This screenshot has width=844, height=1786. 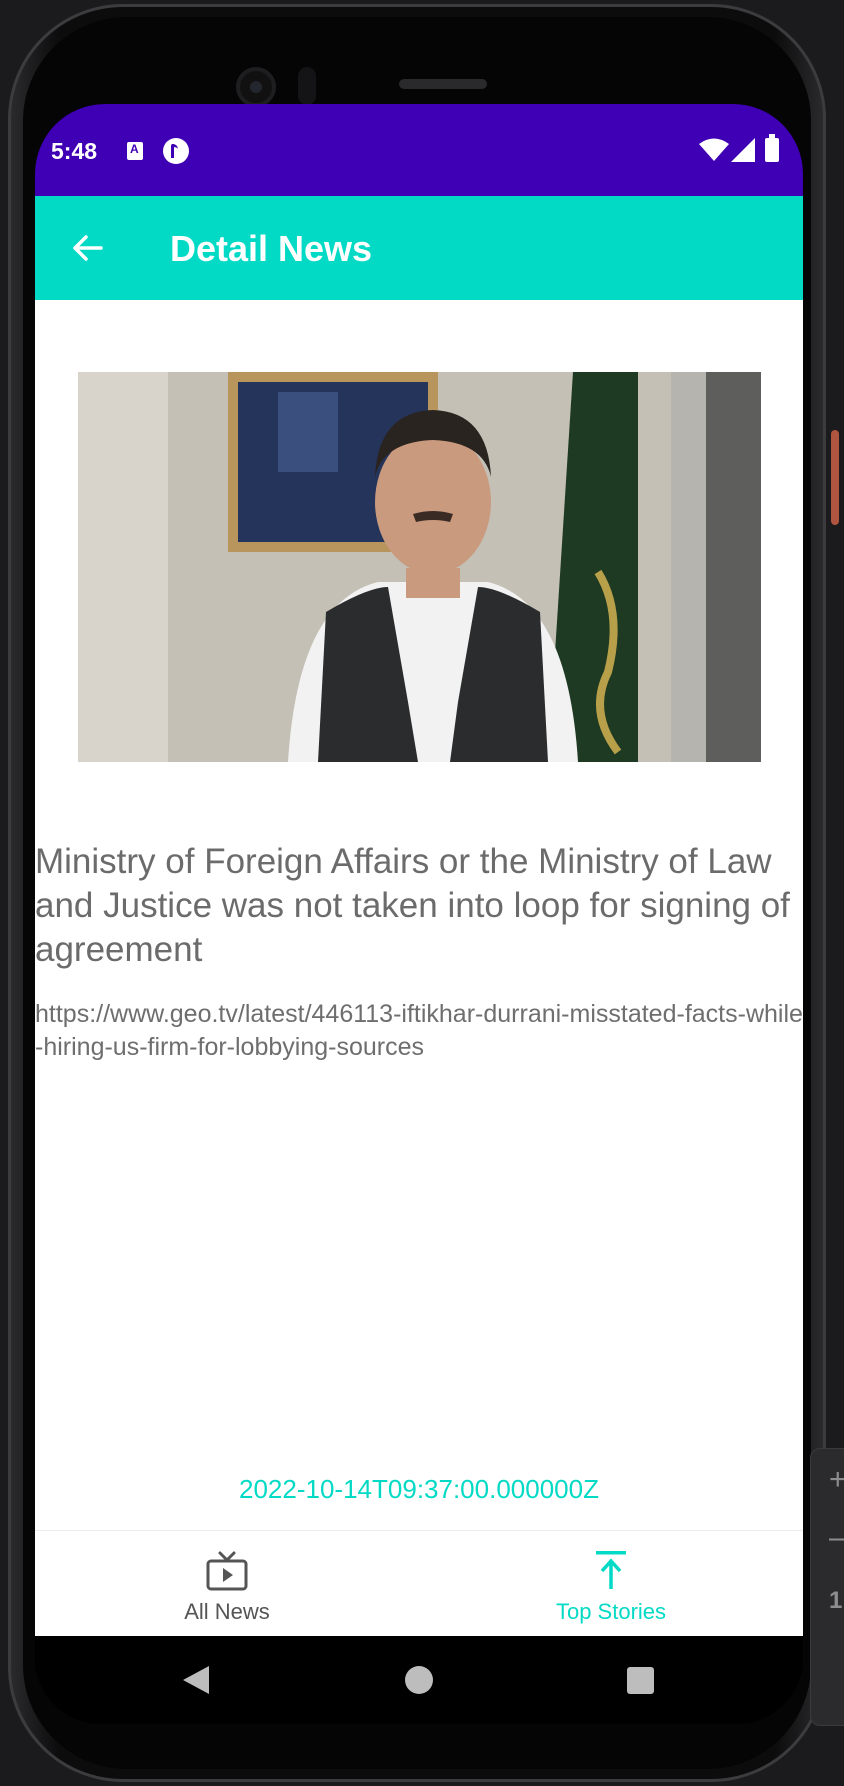 I want to click on status-time: 5:48, so click(x=74, y=151).